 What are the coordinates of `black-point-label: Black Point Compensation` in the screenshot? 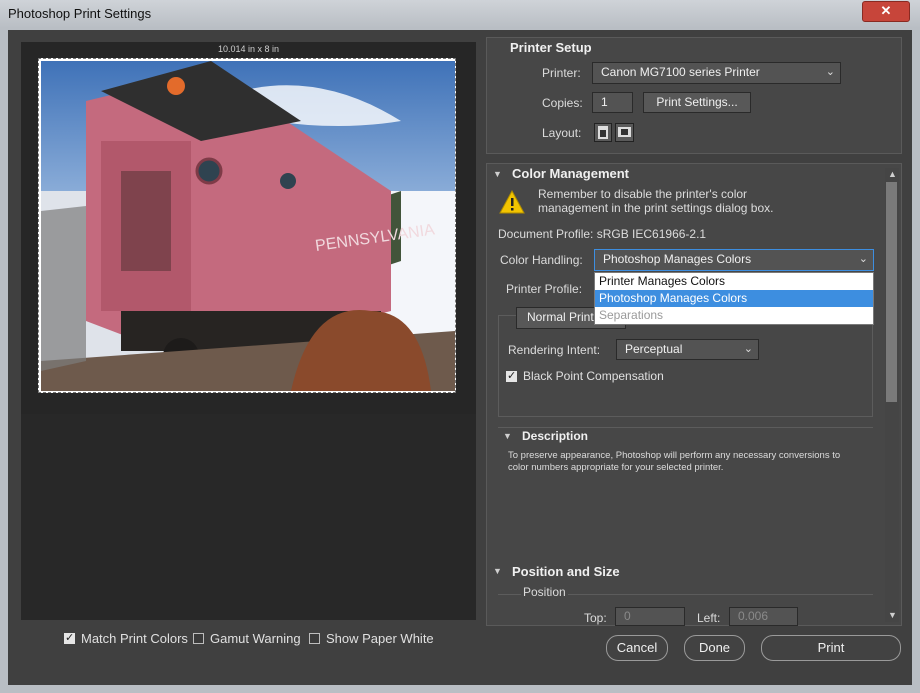 It's located at (593, 376).